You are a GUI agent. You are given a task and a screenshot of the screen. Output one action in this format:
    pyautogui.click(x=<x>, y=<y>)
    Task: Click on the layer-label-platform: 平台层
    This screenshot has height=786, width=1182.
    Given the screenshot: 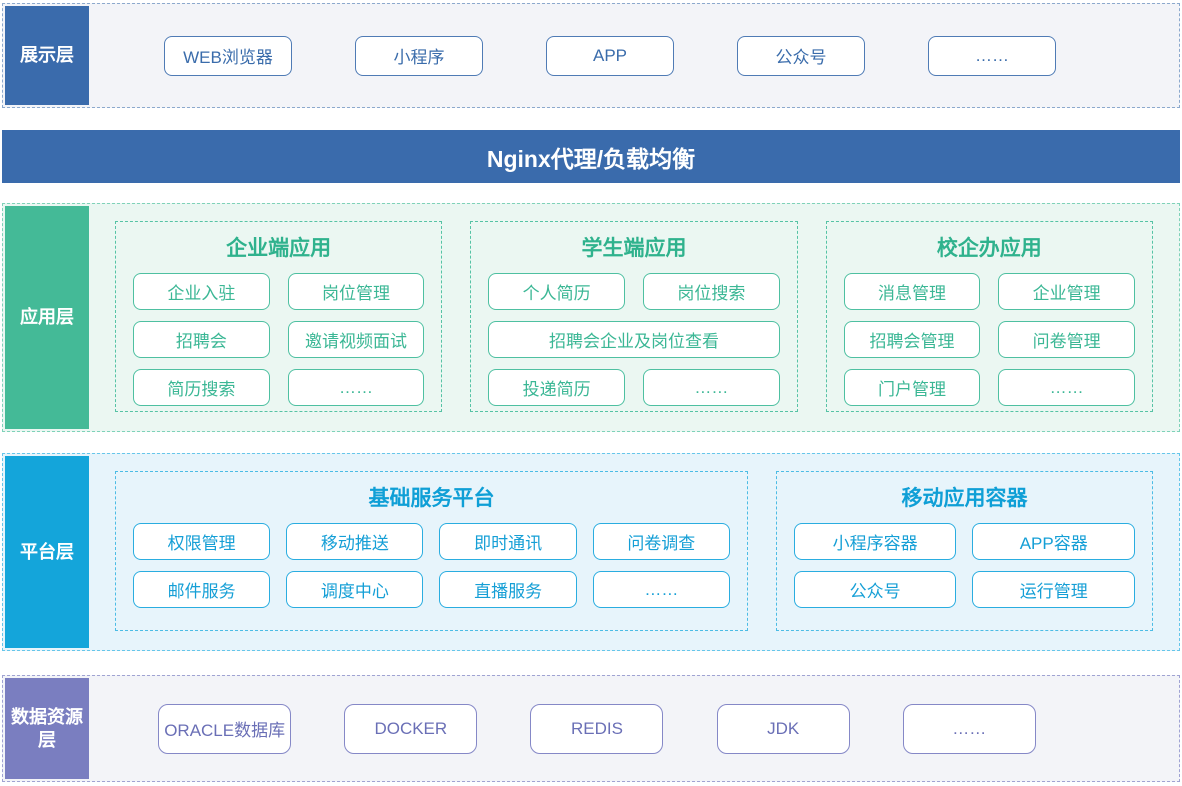 What is the action you would take?
    pyautogui.click(x=47, y=552)
    